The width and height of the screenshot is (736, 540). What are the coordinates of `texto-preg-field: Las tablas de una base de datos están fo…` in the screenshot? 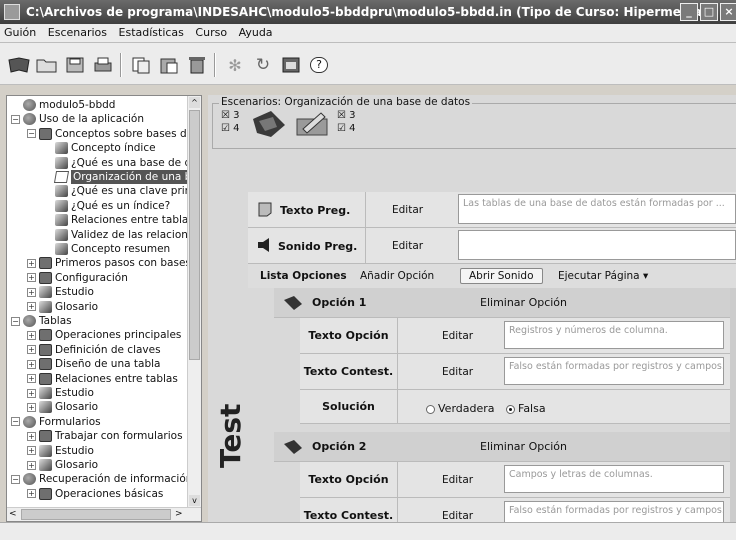 It's located at (597, 209).